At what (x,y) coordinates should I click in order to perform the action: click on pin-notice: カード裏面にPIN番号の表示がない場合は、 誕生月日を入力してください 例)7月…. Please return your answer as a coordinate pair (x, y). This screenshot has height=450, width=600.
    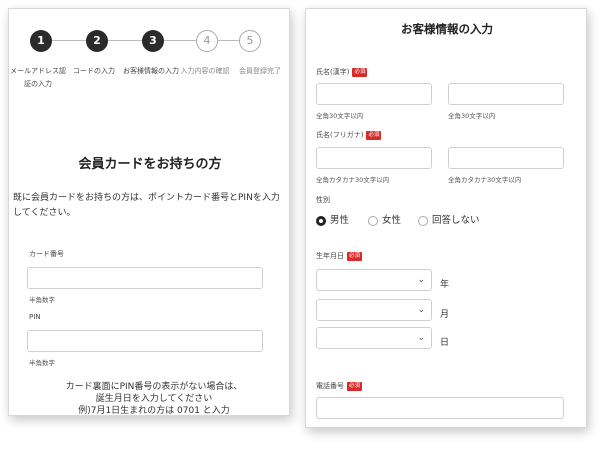
    Looking at the image, I should click on (154, 398).